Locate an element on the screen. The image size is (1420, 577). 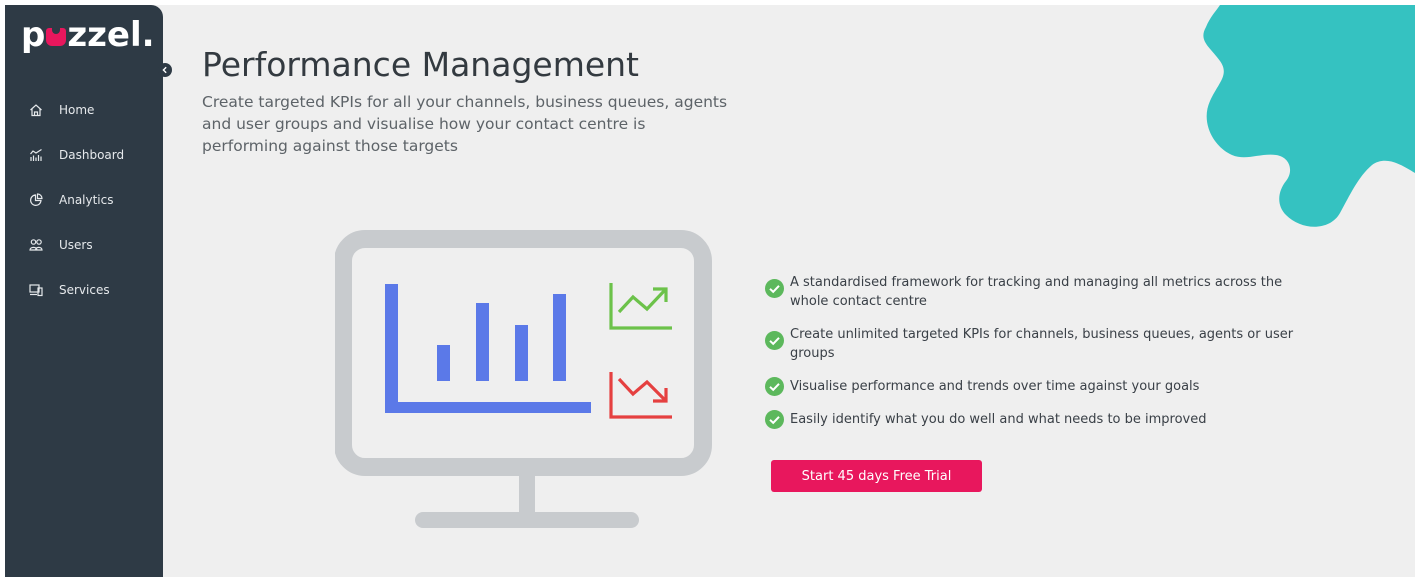
services-icon is located at coordinates (36, 290).